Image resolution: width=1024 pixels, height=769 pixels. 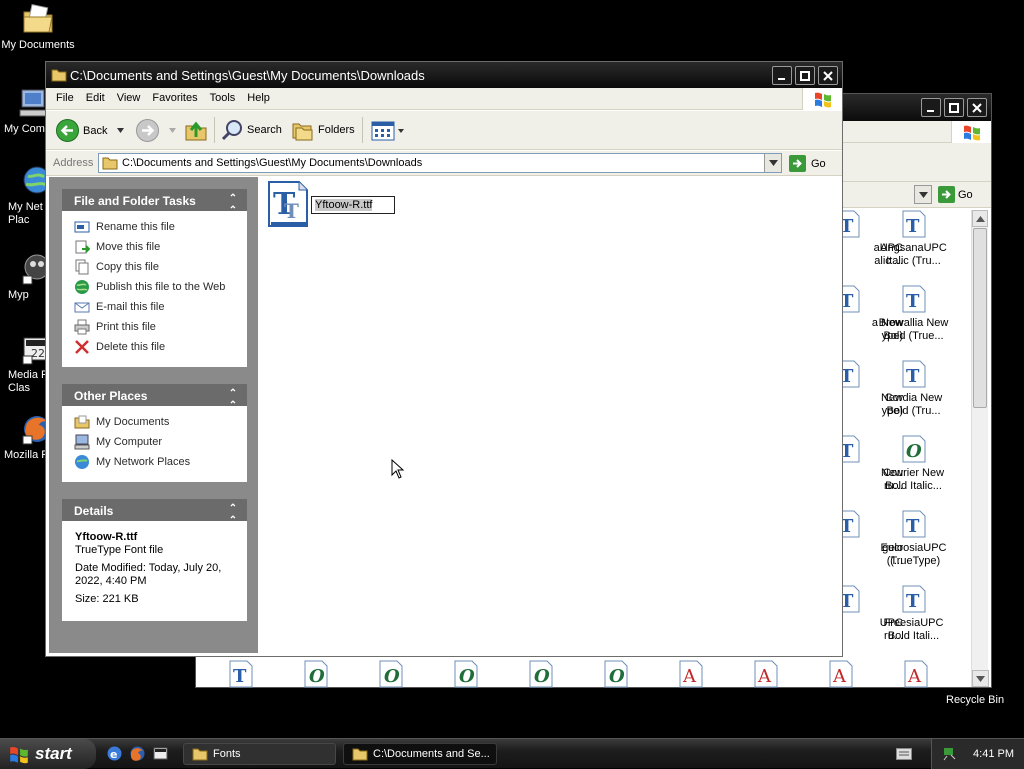 I want to click on ie-icon: e, so click(x=114, y=753).